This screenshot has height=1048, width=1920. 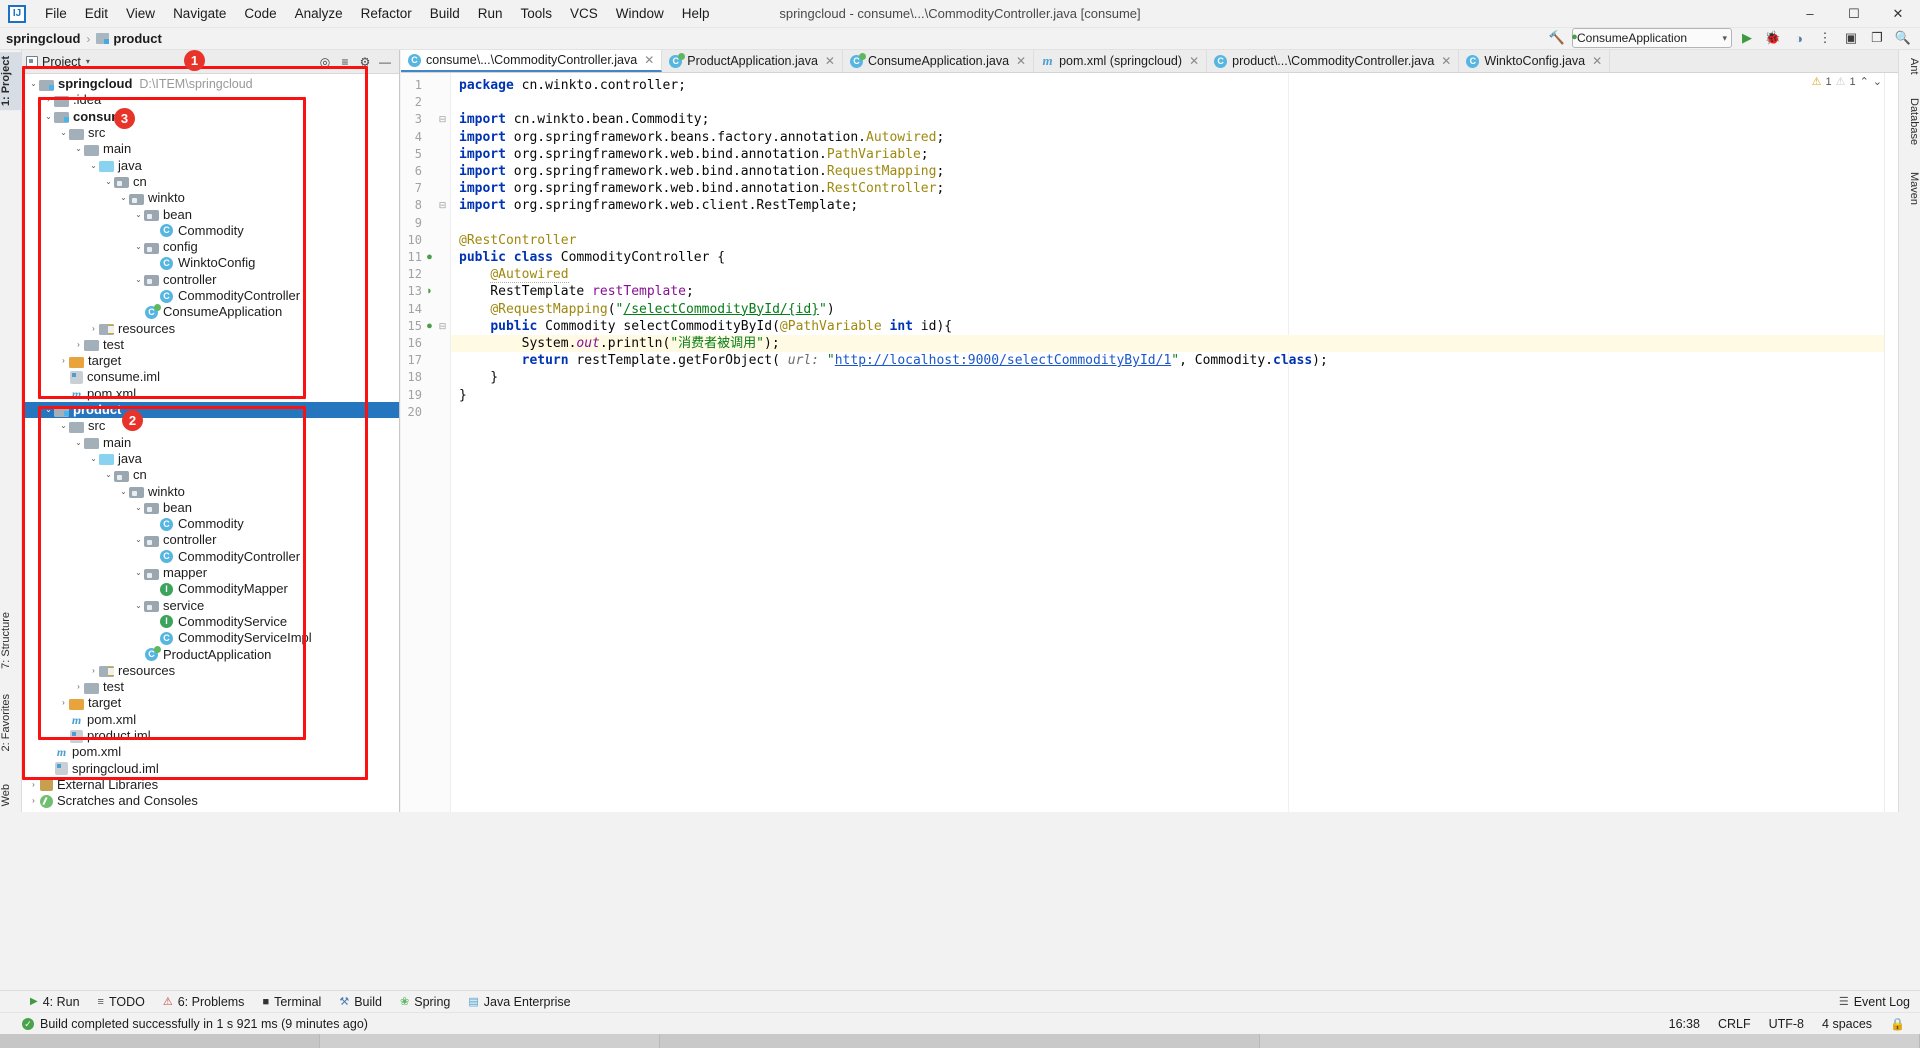 I want to click on sidebar-item-database: Database, so click(x=1909, y=121).